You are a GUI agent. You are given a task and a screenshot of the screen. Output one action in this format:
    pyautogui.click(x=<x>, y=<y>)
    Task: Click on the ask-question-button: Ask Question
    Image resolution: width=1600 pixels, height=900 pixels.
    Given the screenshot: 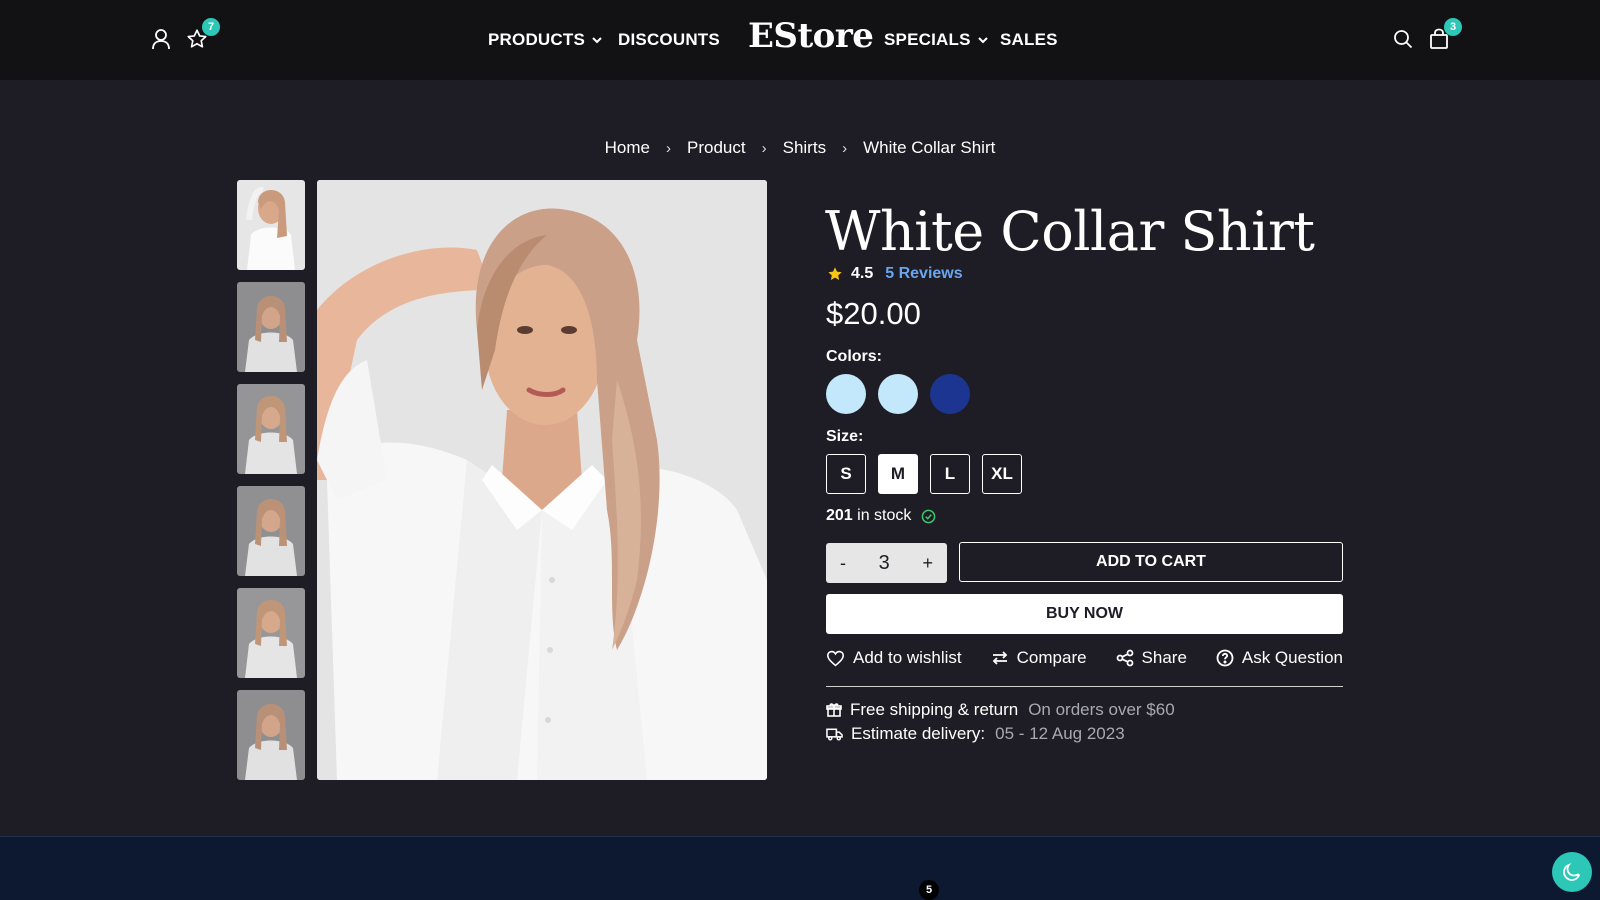 What is the action you would take?
    pyautogui.click(x=1279, y=658)
    